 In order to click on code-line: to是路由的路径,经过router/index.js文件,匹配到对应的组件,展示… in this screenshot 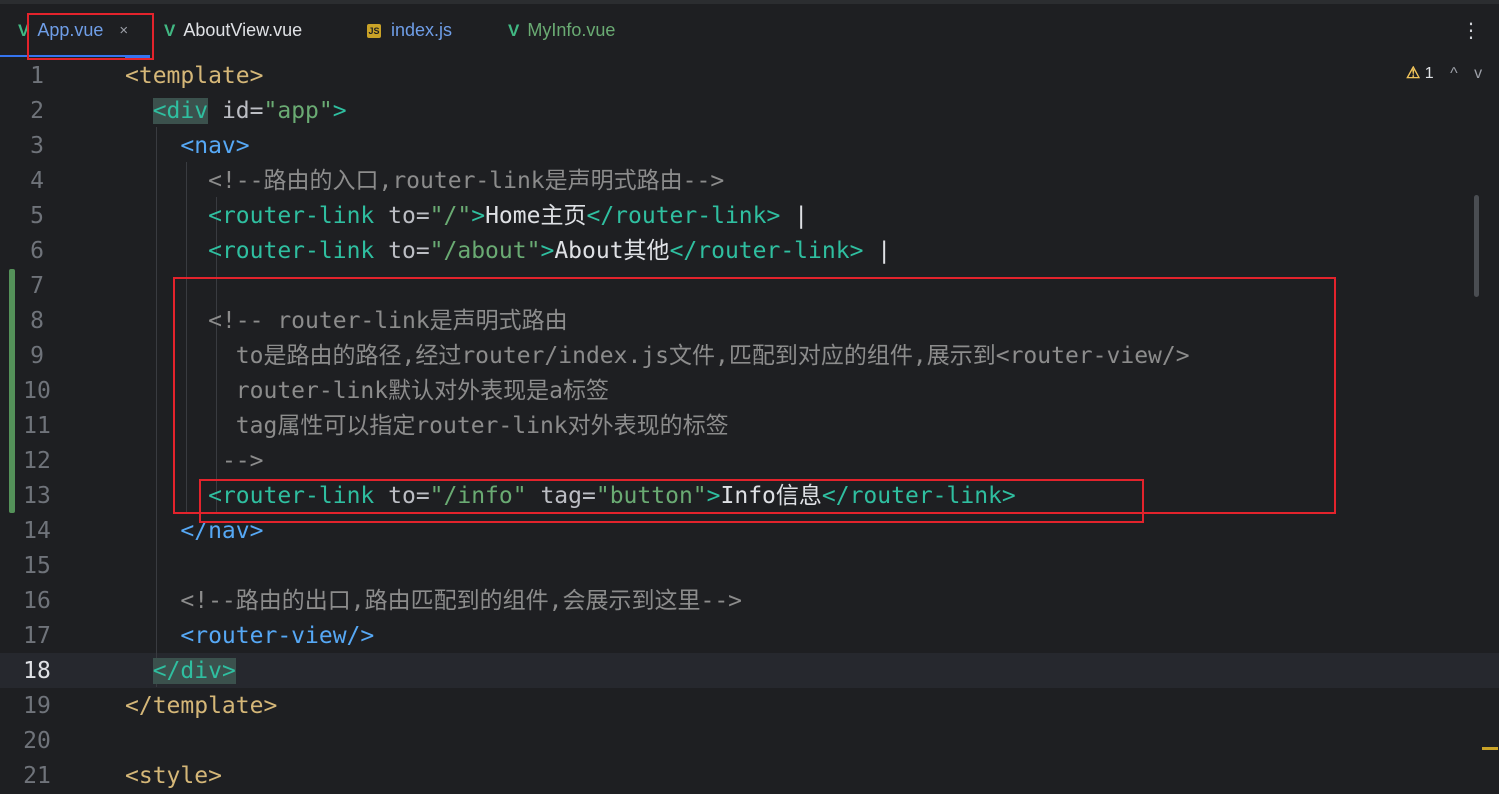, I will do `click(657, 356)`.